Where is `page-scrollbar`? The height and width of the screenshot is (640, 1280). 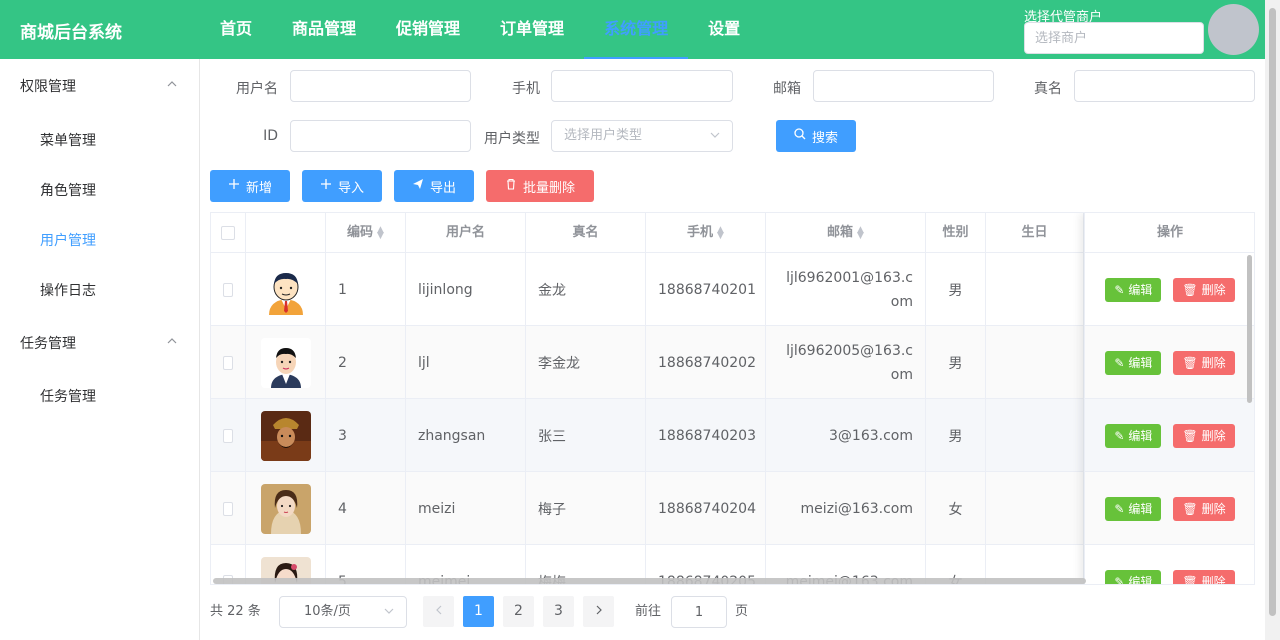 page-scrollbar is located at coordinates (1272, 320).